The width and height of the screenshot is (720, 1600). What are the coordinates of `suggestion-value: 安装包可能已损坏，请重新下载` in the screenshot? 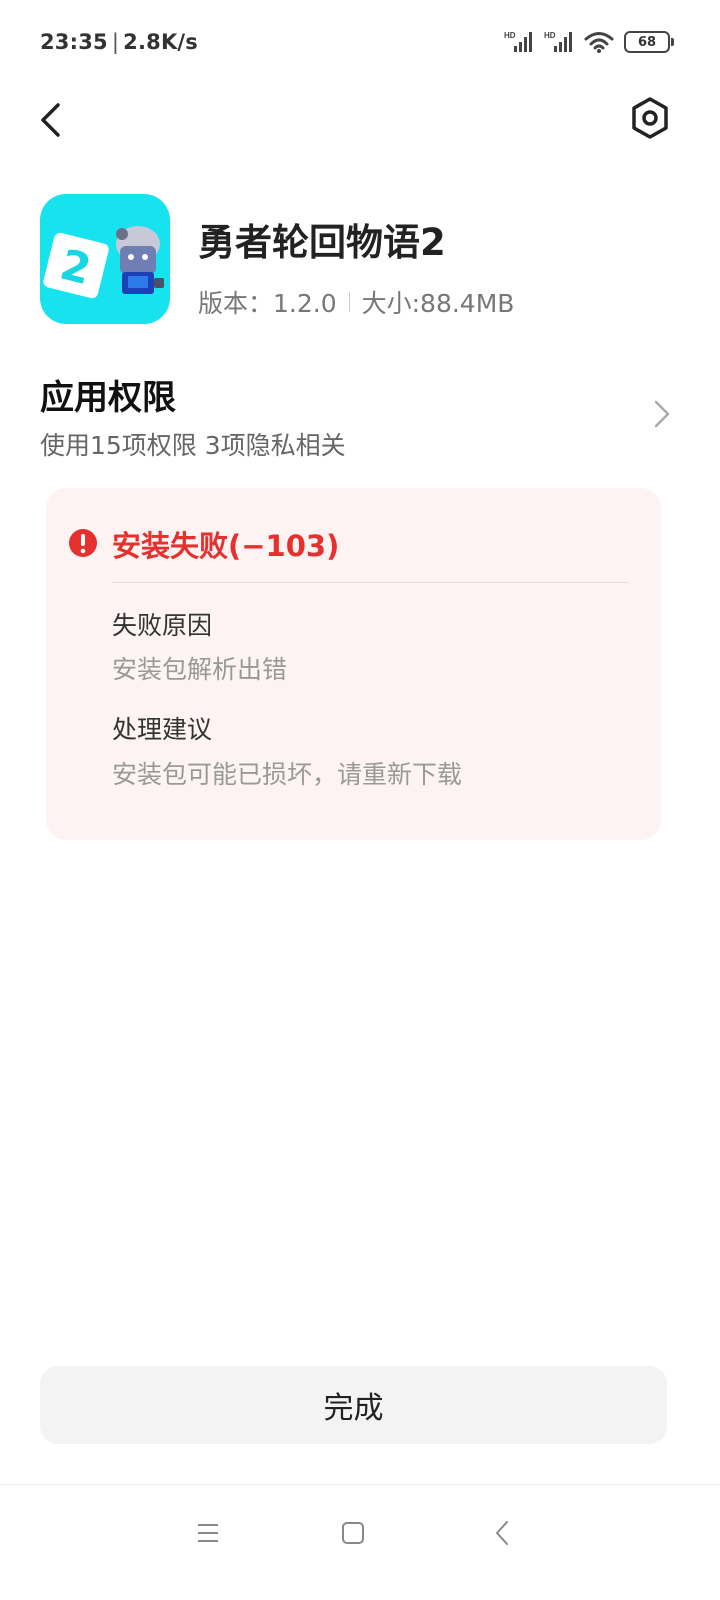 It's located at (287, 774).